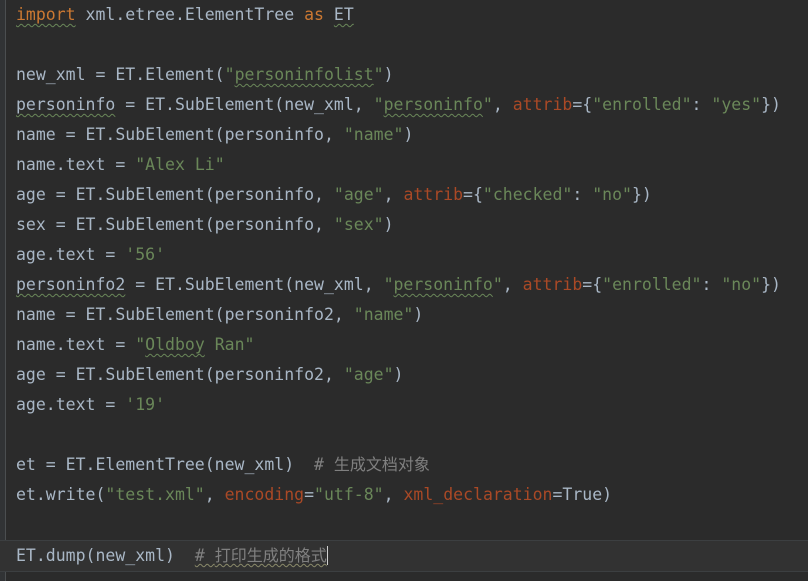 The width and height of the screenshot is (808, 581). I want to click on code-token: ET.dump(new_xml), so click(105, 555).